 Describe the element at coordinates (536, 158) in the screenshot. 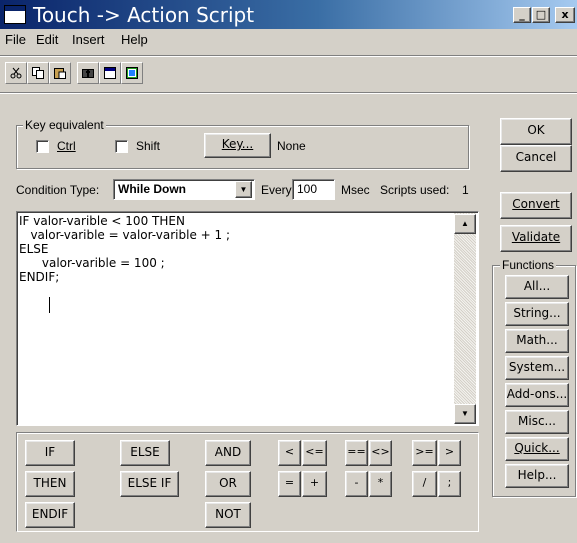

I see `cancel-button: Cancel` at that location.